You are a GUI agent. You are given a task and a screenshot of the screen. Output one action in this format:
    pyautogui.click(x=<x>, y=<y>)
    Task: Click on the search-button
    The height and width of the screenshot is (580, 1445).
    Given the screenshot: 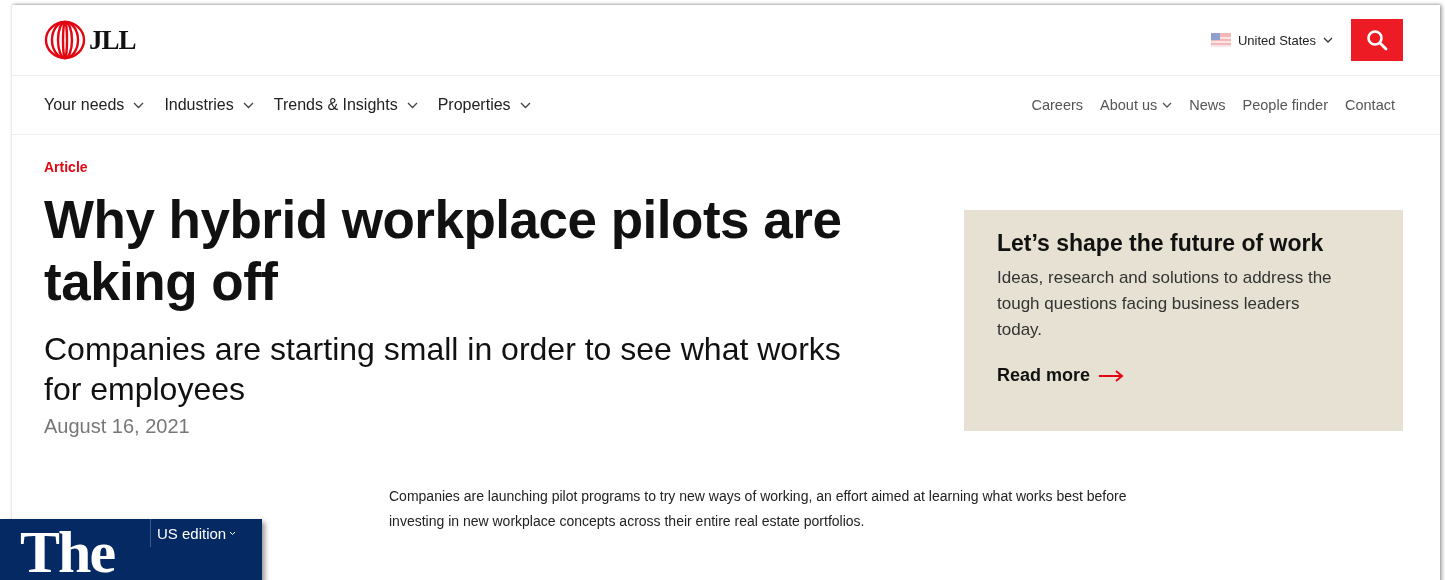 What is the action you would take?
    pyautogui.click(x=1377, y=40)
    